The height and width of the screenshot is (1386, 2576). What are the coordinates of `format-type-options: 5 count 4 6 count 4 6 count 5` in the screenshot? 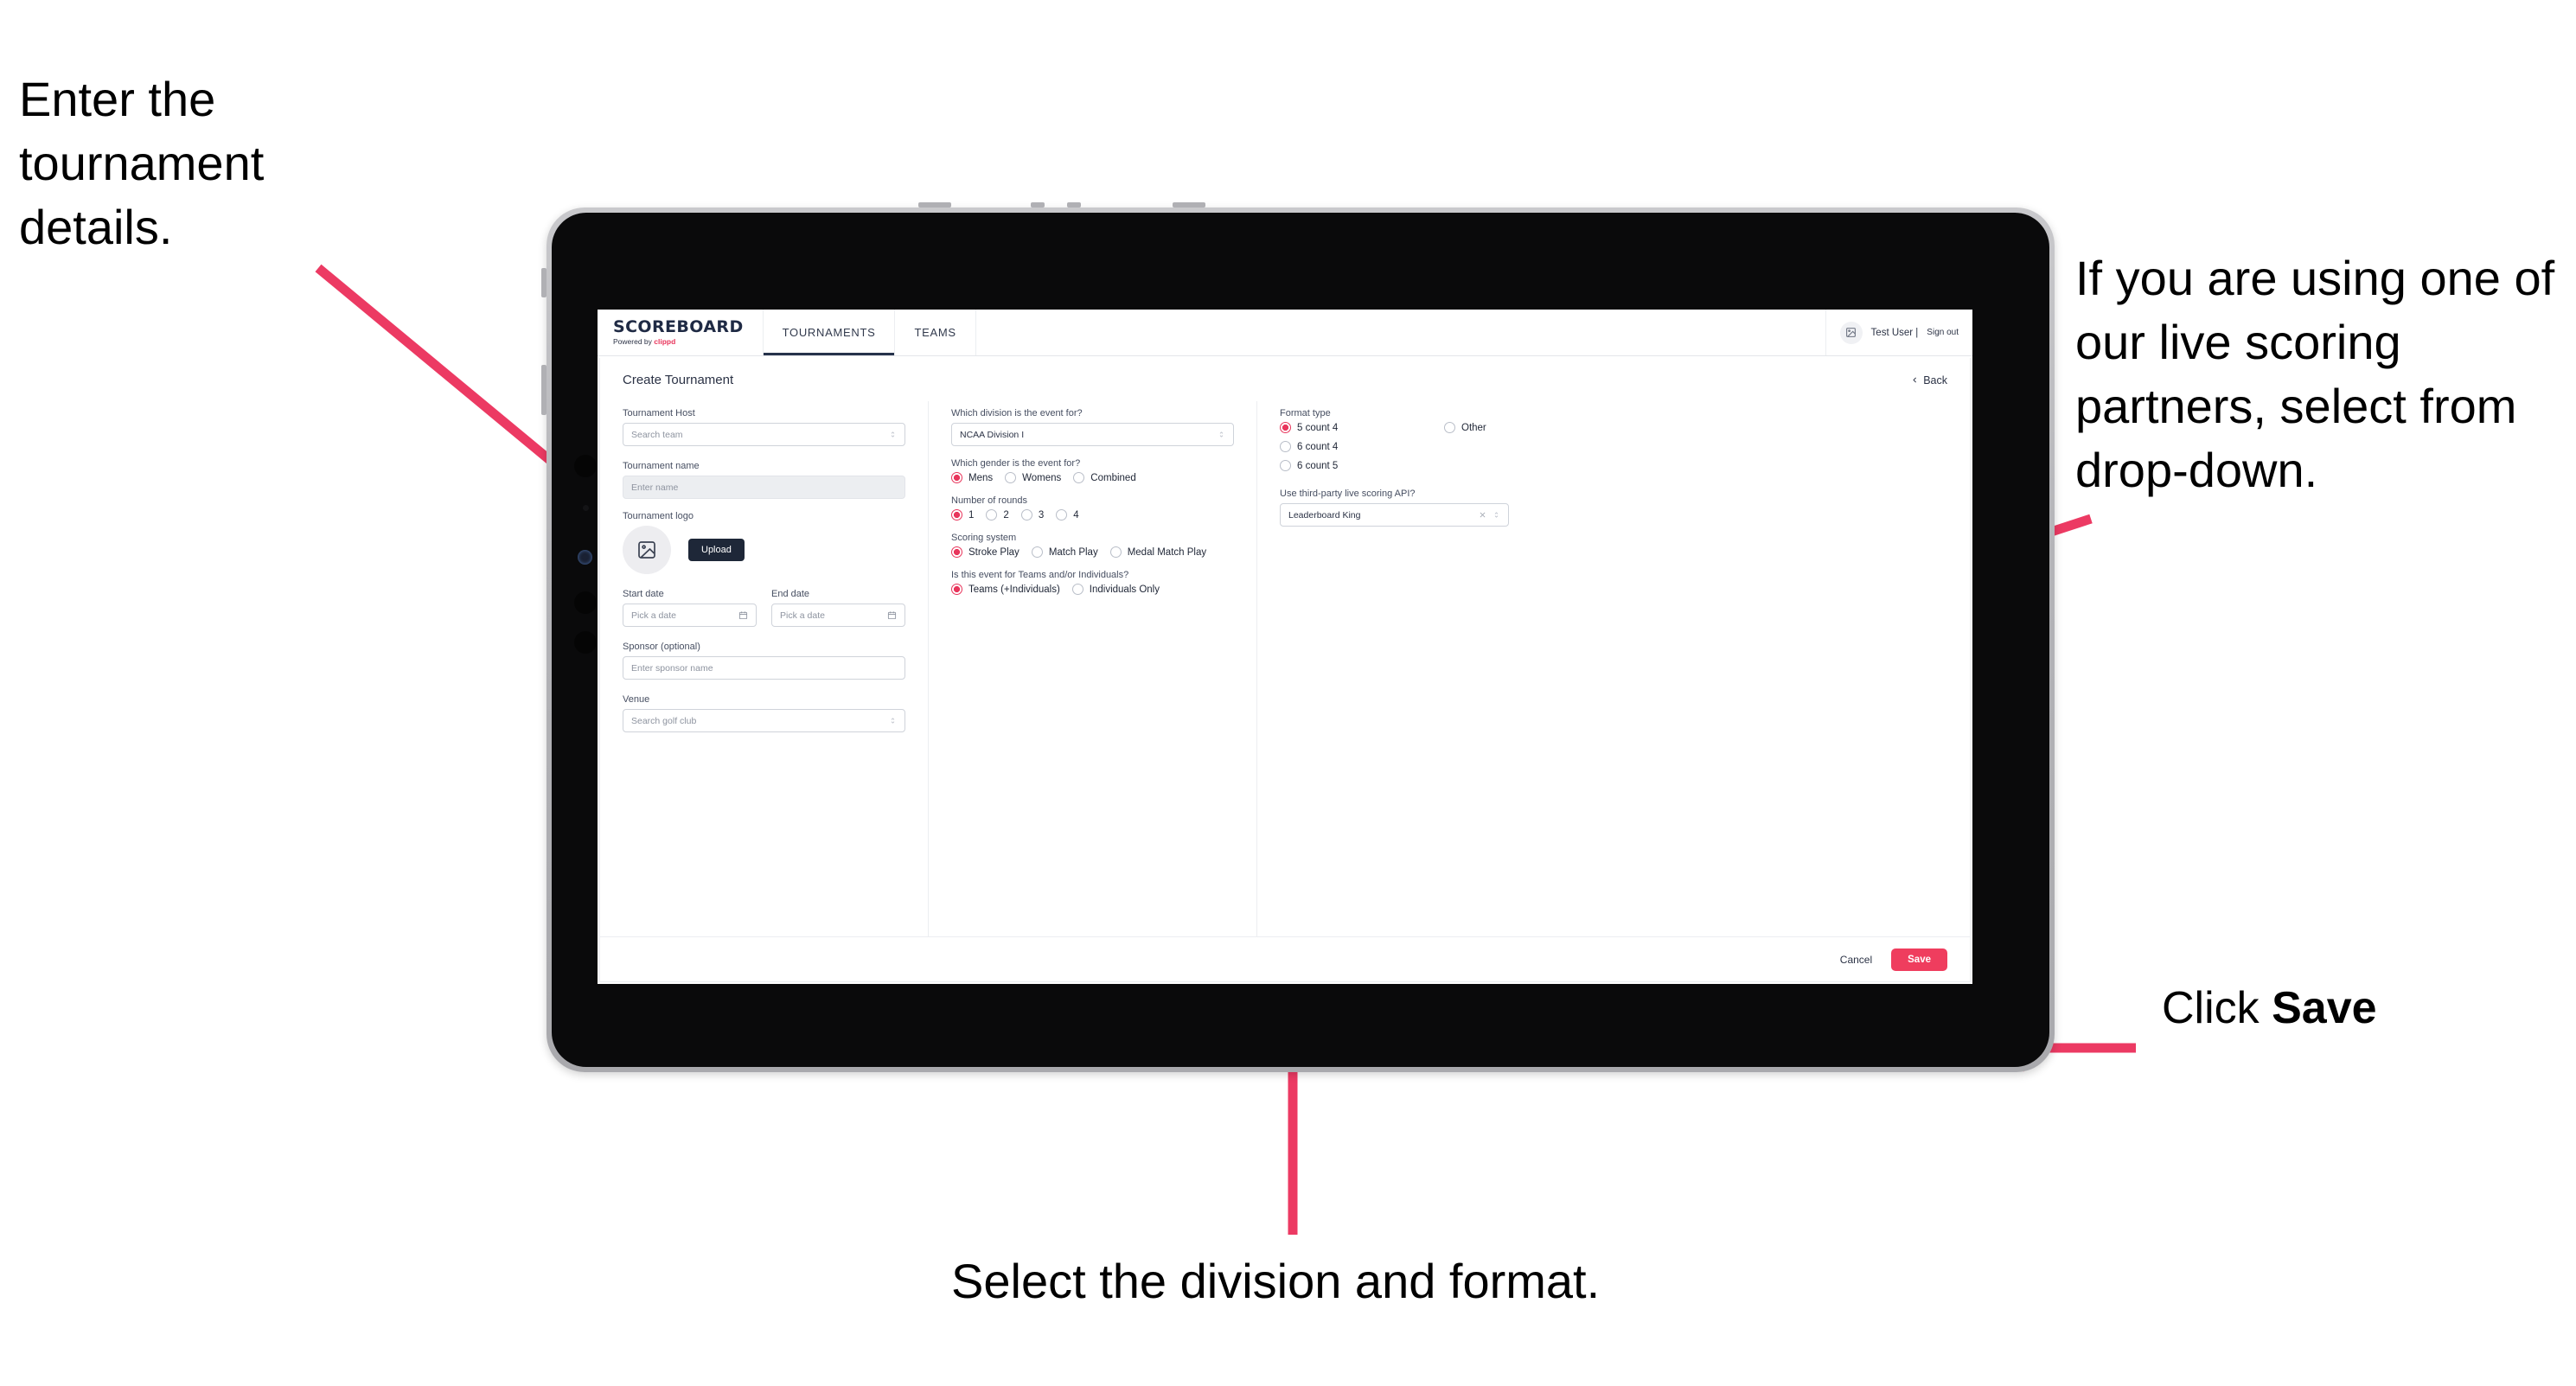 It's located at (1362, 447).